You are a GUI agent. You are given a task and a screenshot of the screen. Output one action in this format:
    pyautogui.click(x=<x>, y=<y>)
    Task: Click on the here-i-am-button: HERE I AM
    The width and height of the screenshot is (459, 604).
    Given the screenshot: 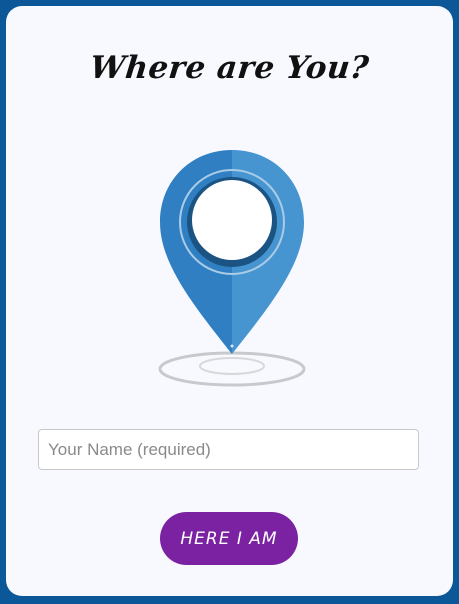 What is the action you would take?
    pyautogui.click(x=229, y=538)
    